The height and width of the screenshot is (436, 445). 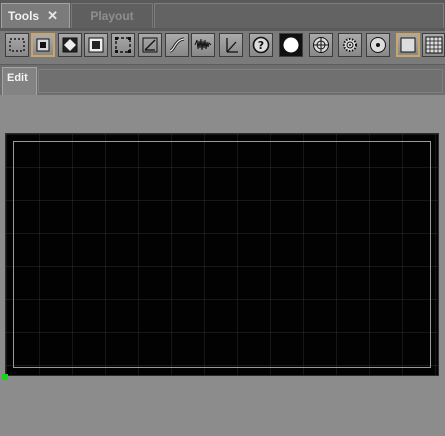 I want to click on filled-square-button, so click(x=96, y=45).